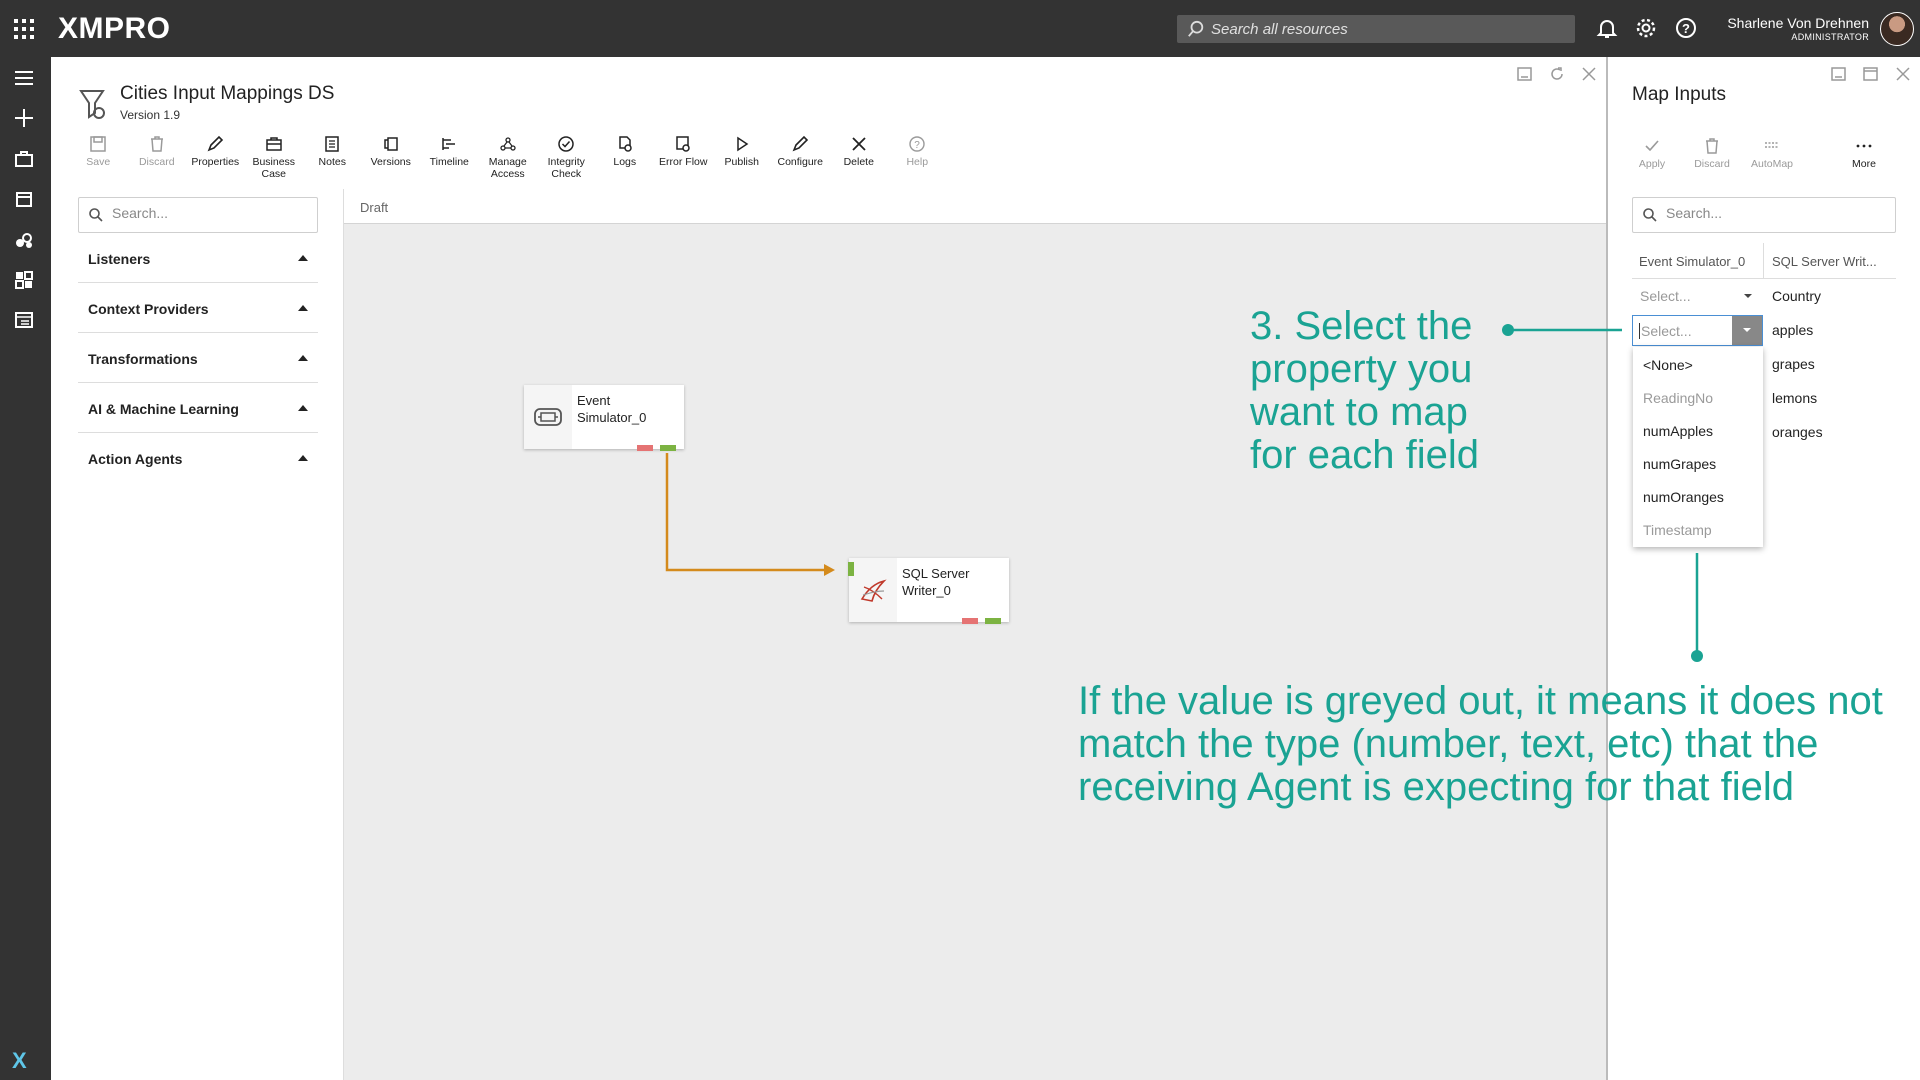 This screenshot has width=1920, height=1080. Describe the element at coordinates (157, 161) in the screenshot. I see `discard-button: Discard` at that location.